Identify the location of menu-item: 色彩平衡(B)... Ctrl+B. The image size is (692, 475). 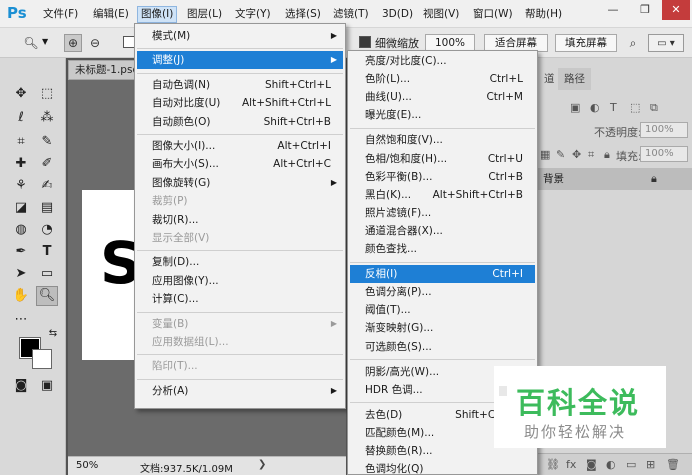
(442, 177).